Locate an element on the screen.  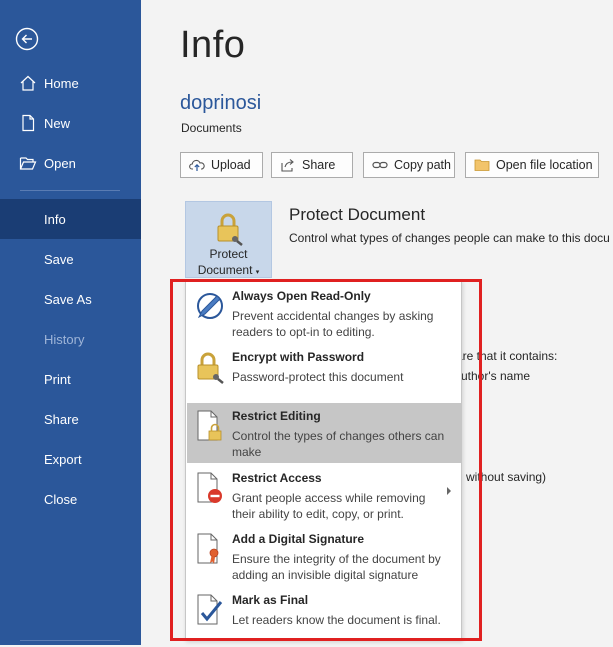
upload-label: Upload is located at coordinates (231, 165).